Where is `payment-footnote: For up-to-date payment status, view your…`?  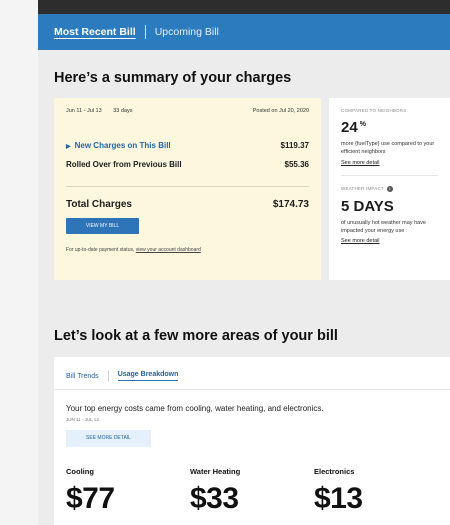
payment-footnote: For up-to-date payment status, view your… is located at coordinates (187, 250).